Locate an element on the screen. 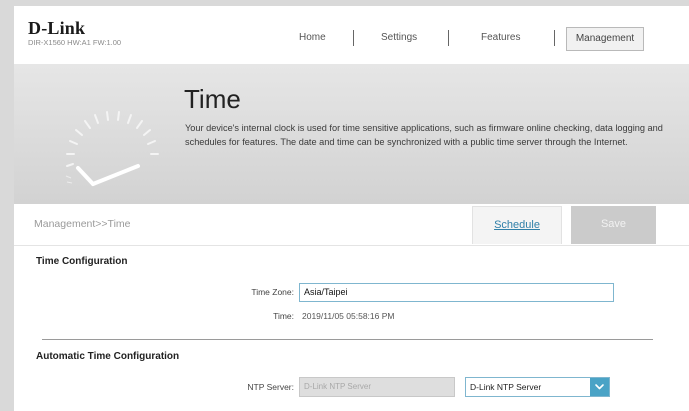  save-button: Save is located at coordinates (613, 225).